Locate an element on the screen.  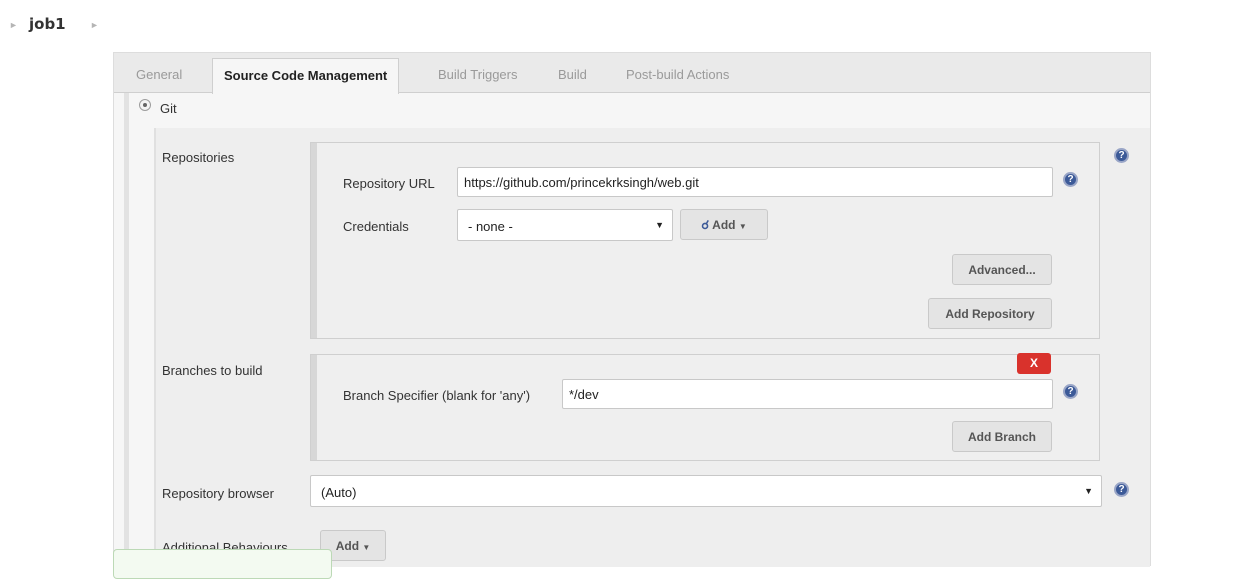
breadcrumb-job: job1 is located at coordinates (47, 24).